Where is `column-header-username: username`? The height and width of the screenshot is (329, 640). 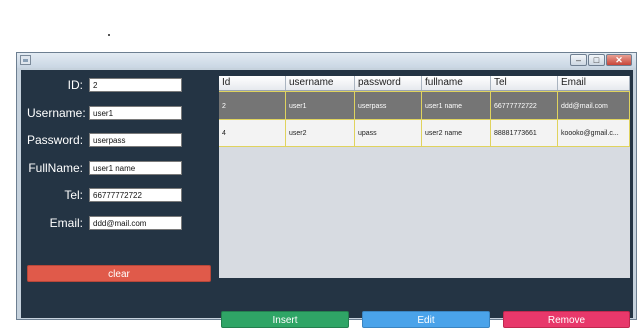 column-header-username: username is located at coordinates (320, 83).